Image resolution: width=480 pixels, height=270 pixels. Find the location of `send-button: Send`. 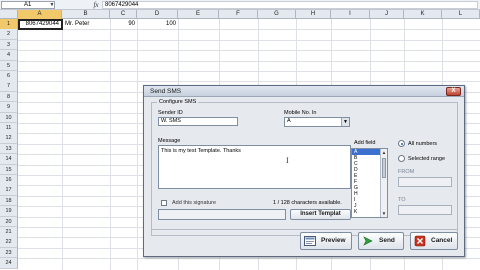

send-button: Send is located at coordinates (381, 241).